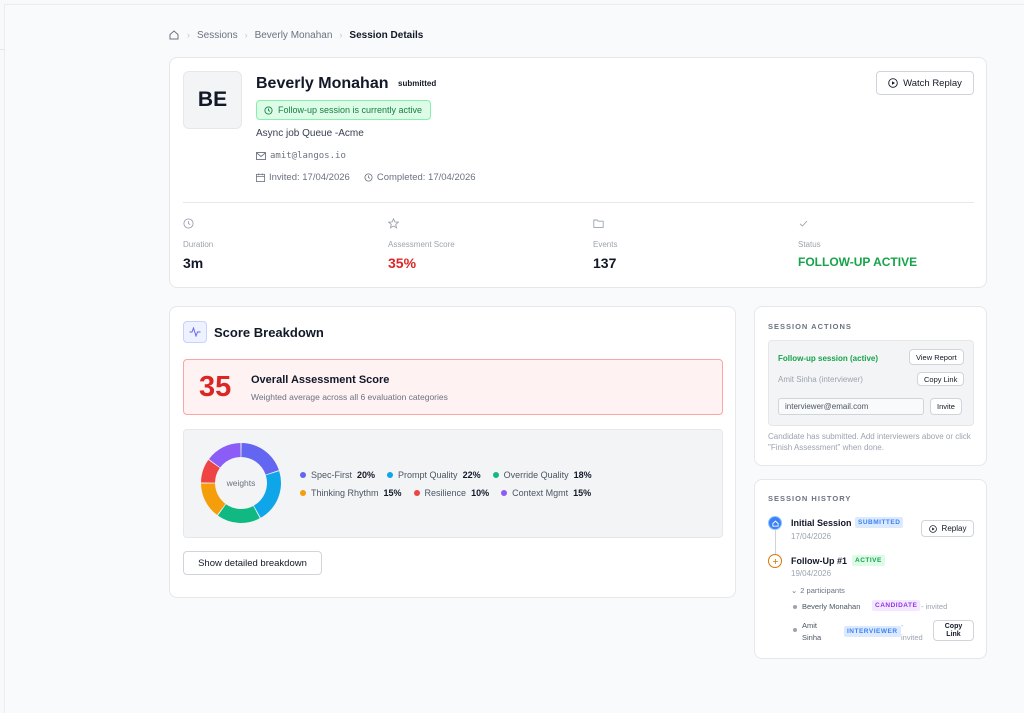 This screenshot has width=1024, height=713. What do you see at coordinates (241, 483) in the screenshot?
I see `weights-donut-chart: weights` at bounding box center [241, 483].